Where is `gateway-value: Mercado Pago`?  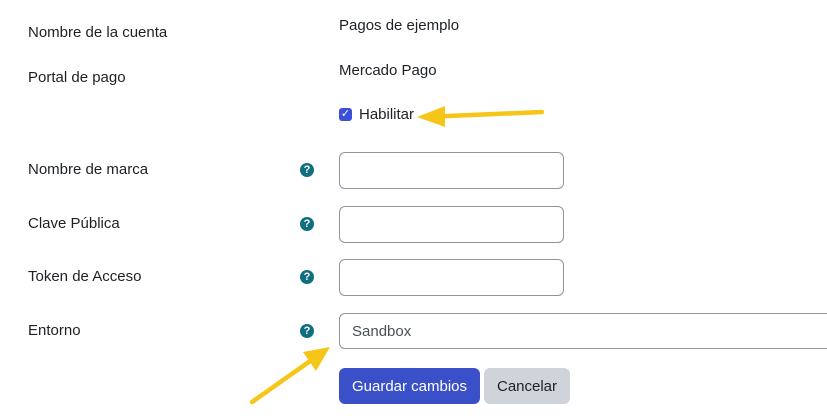
gateway-value: Mercado Pago is located at coordinates (388, 70).